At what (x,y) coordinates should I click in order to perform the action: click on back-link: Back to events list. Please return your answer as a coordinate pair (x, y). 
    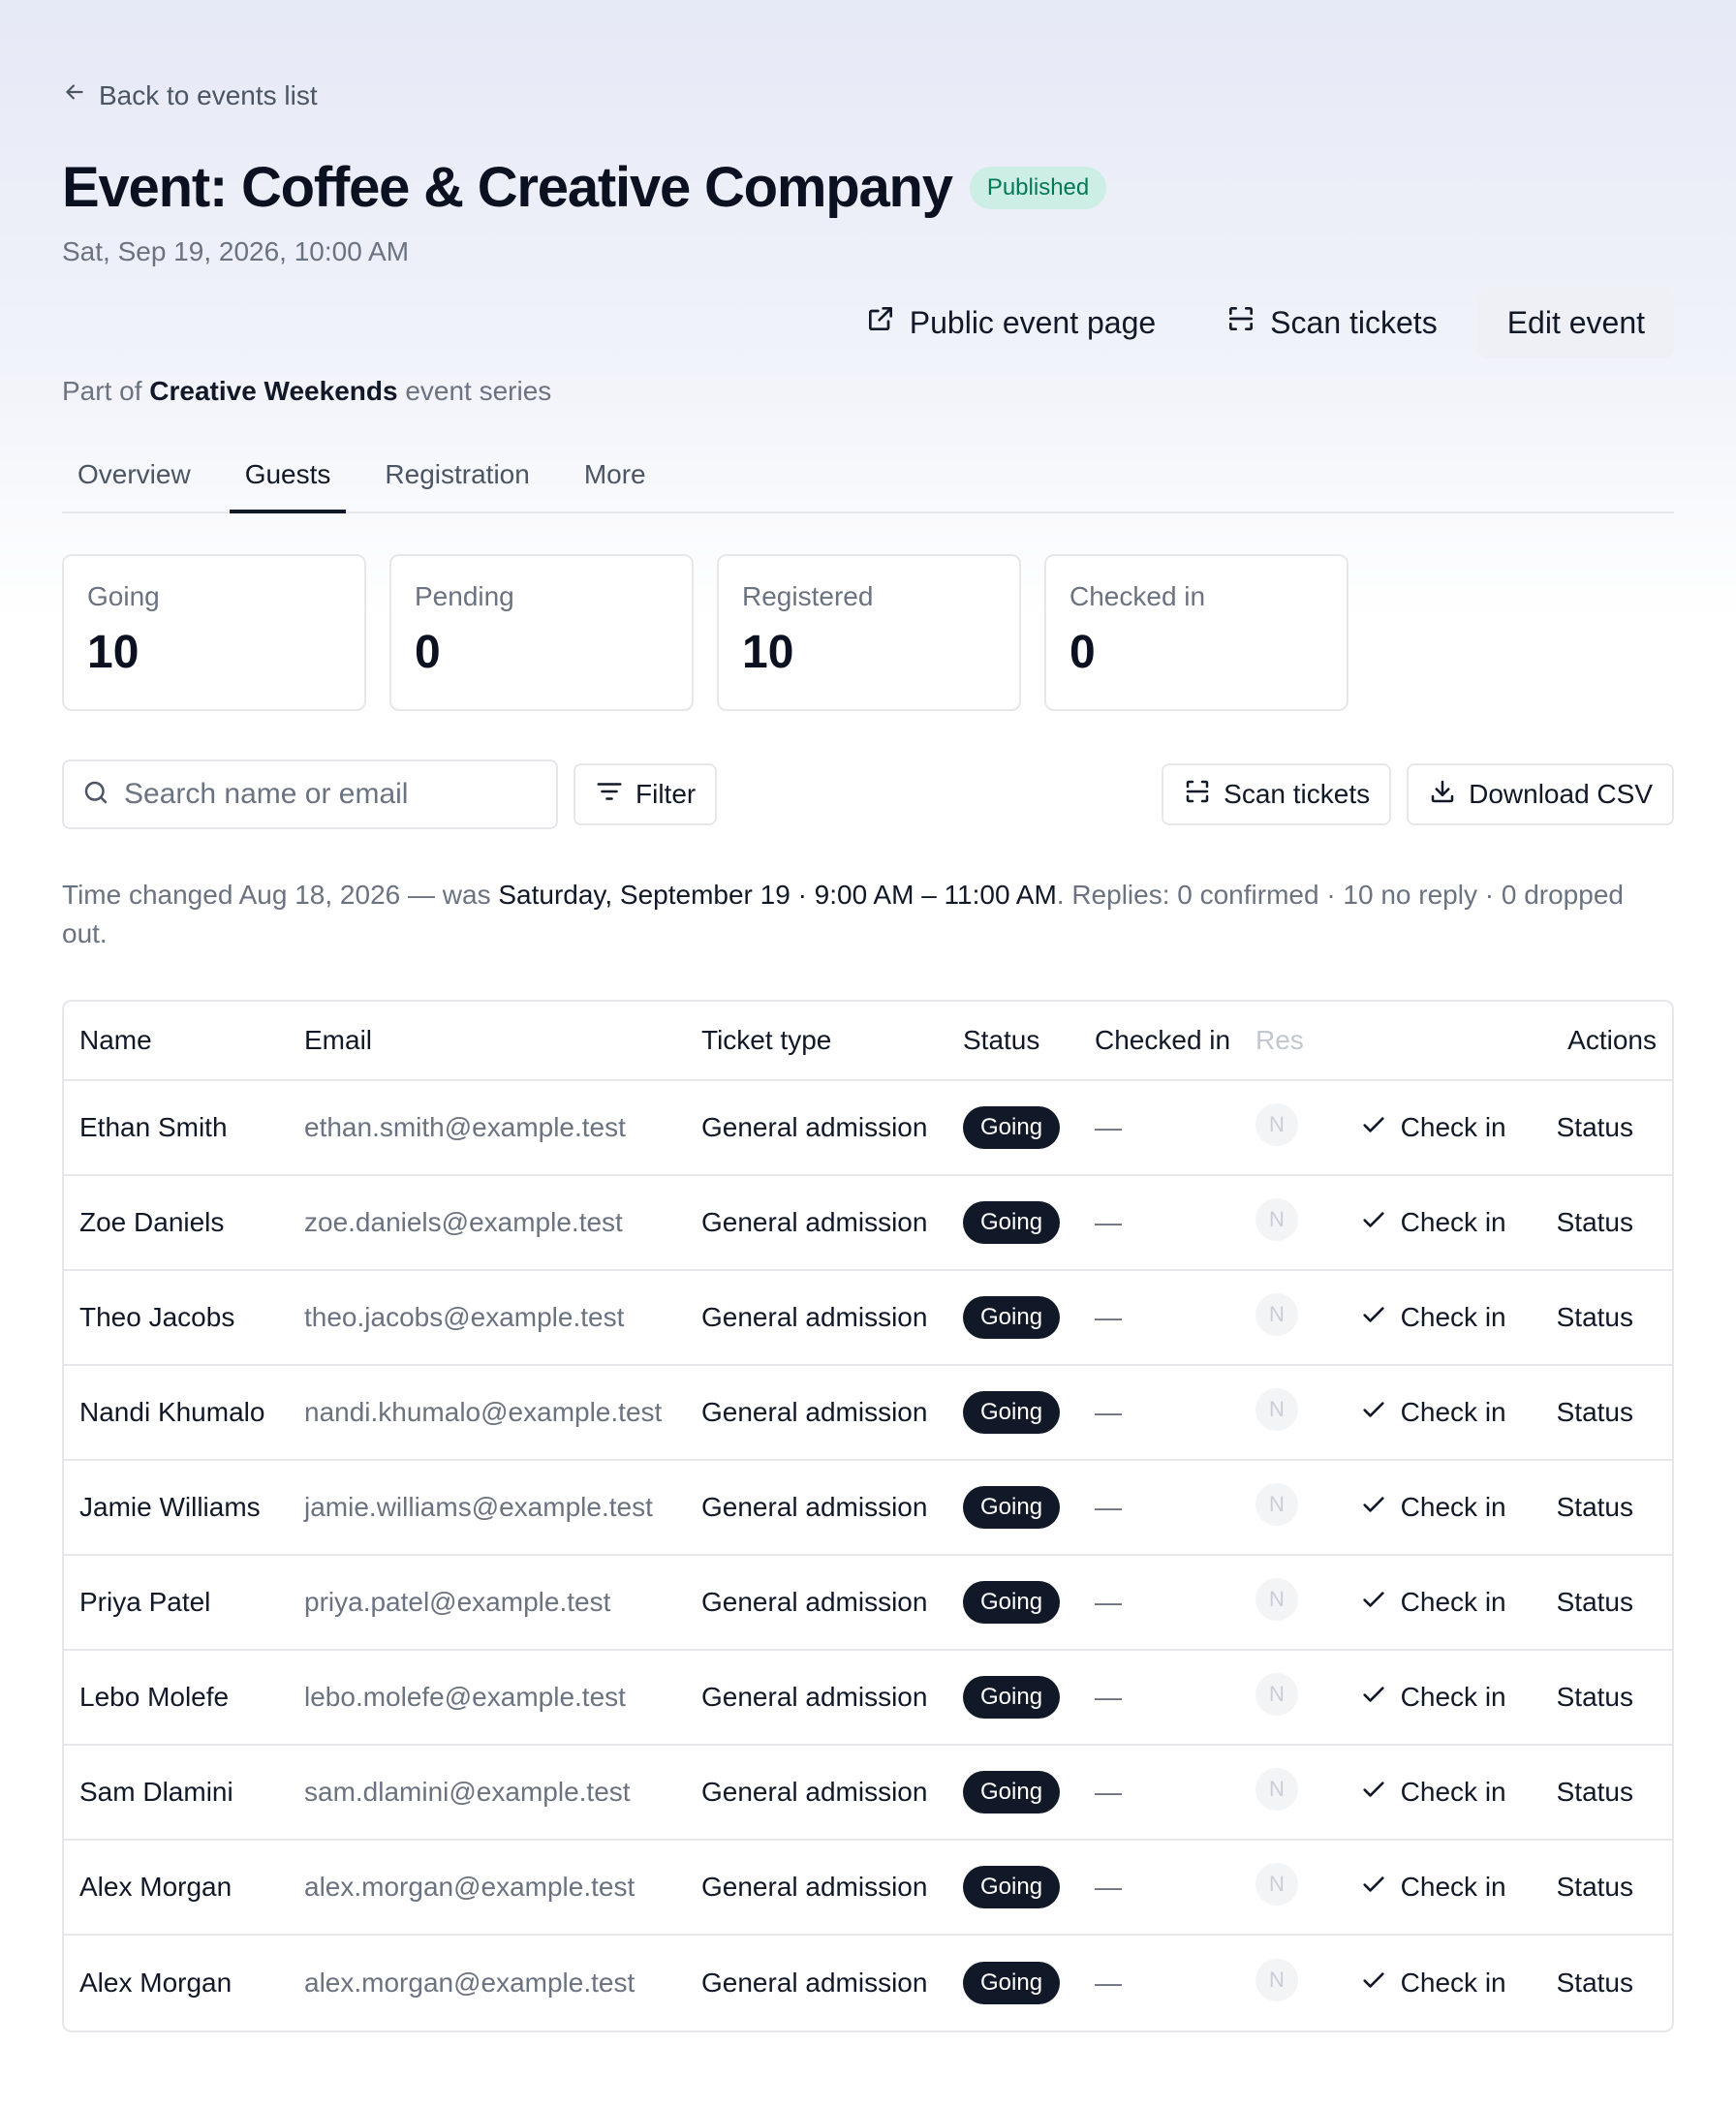
    Looking at the image, I should click on (190, 95).